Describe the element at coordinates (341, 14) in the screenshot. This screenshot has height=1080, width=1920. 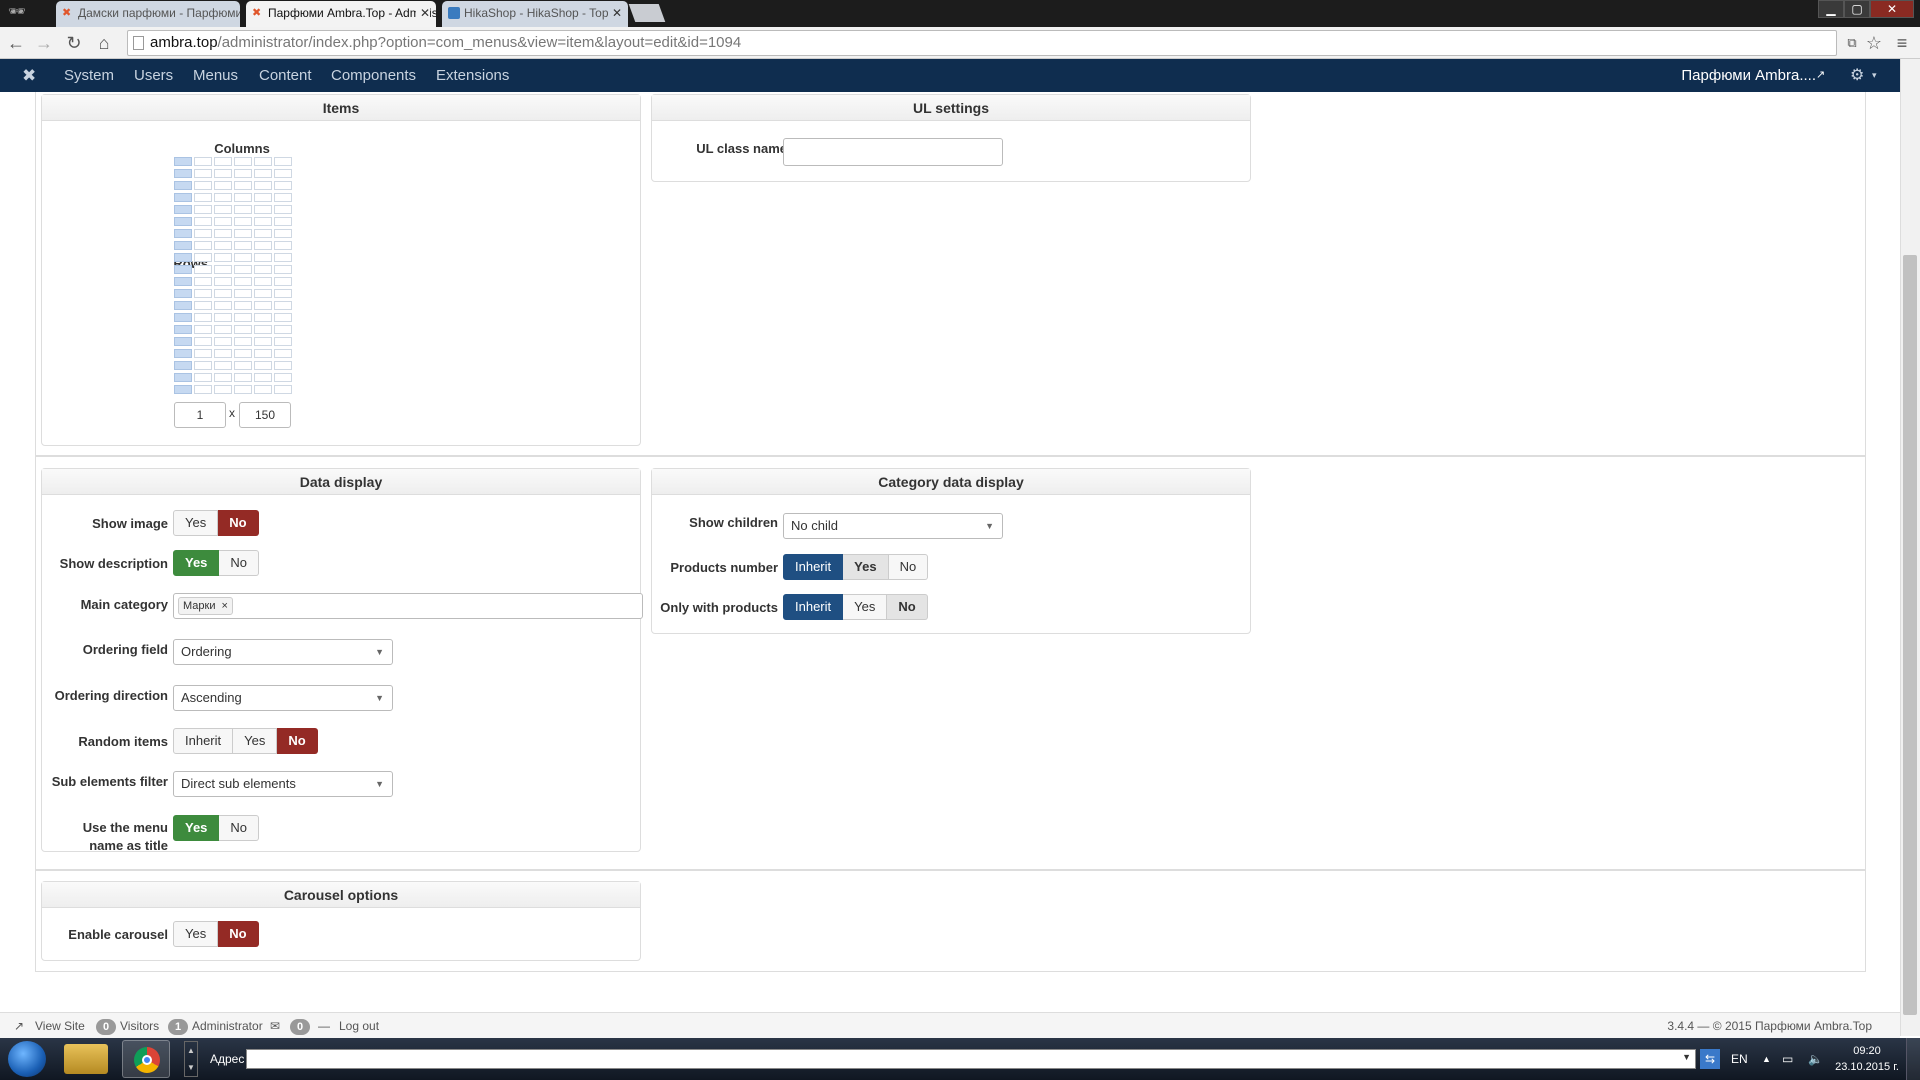
I see `browser-tab-2: ✖ Парфюми Ambra.Top - Administration ✕` at that location.